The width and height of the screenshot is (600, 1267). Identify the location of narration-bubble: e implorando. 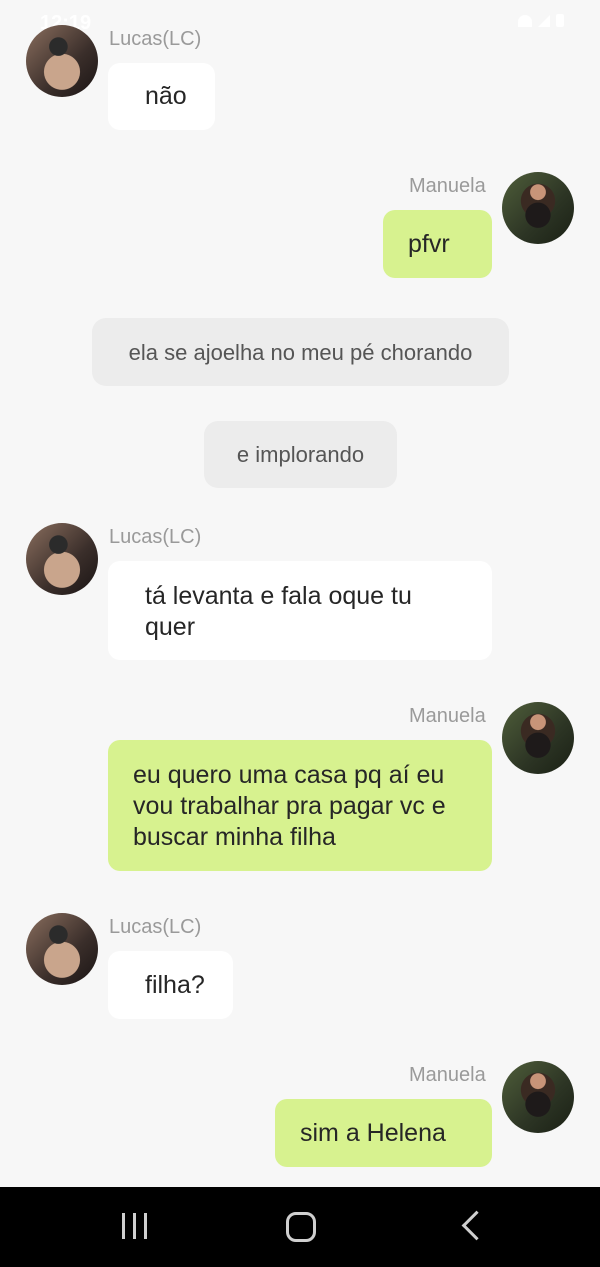
(300, 454).